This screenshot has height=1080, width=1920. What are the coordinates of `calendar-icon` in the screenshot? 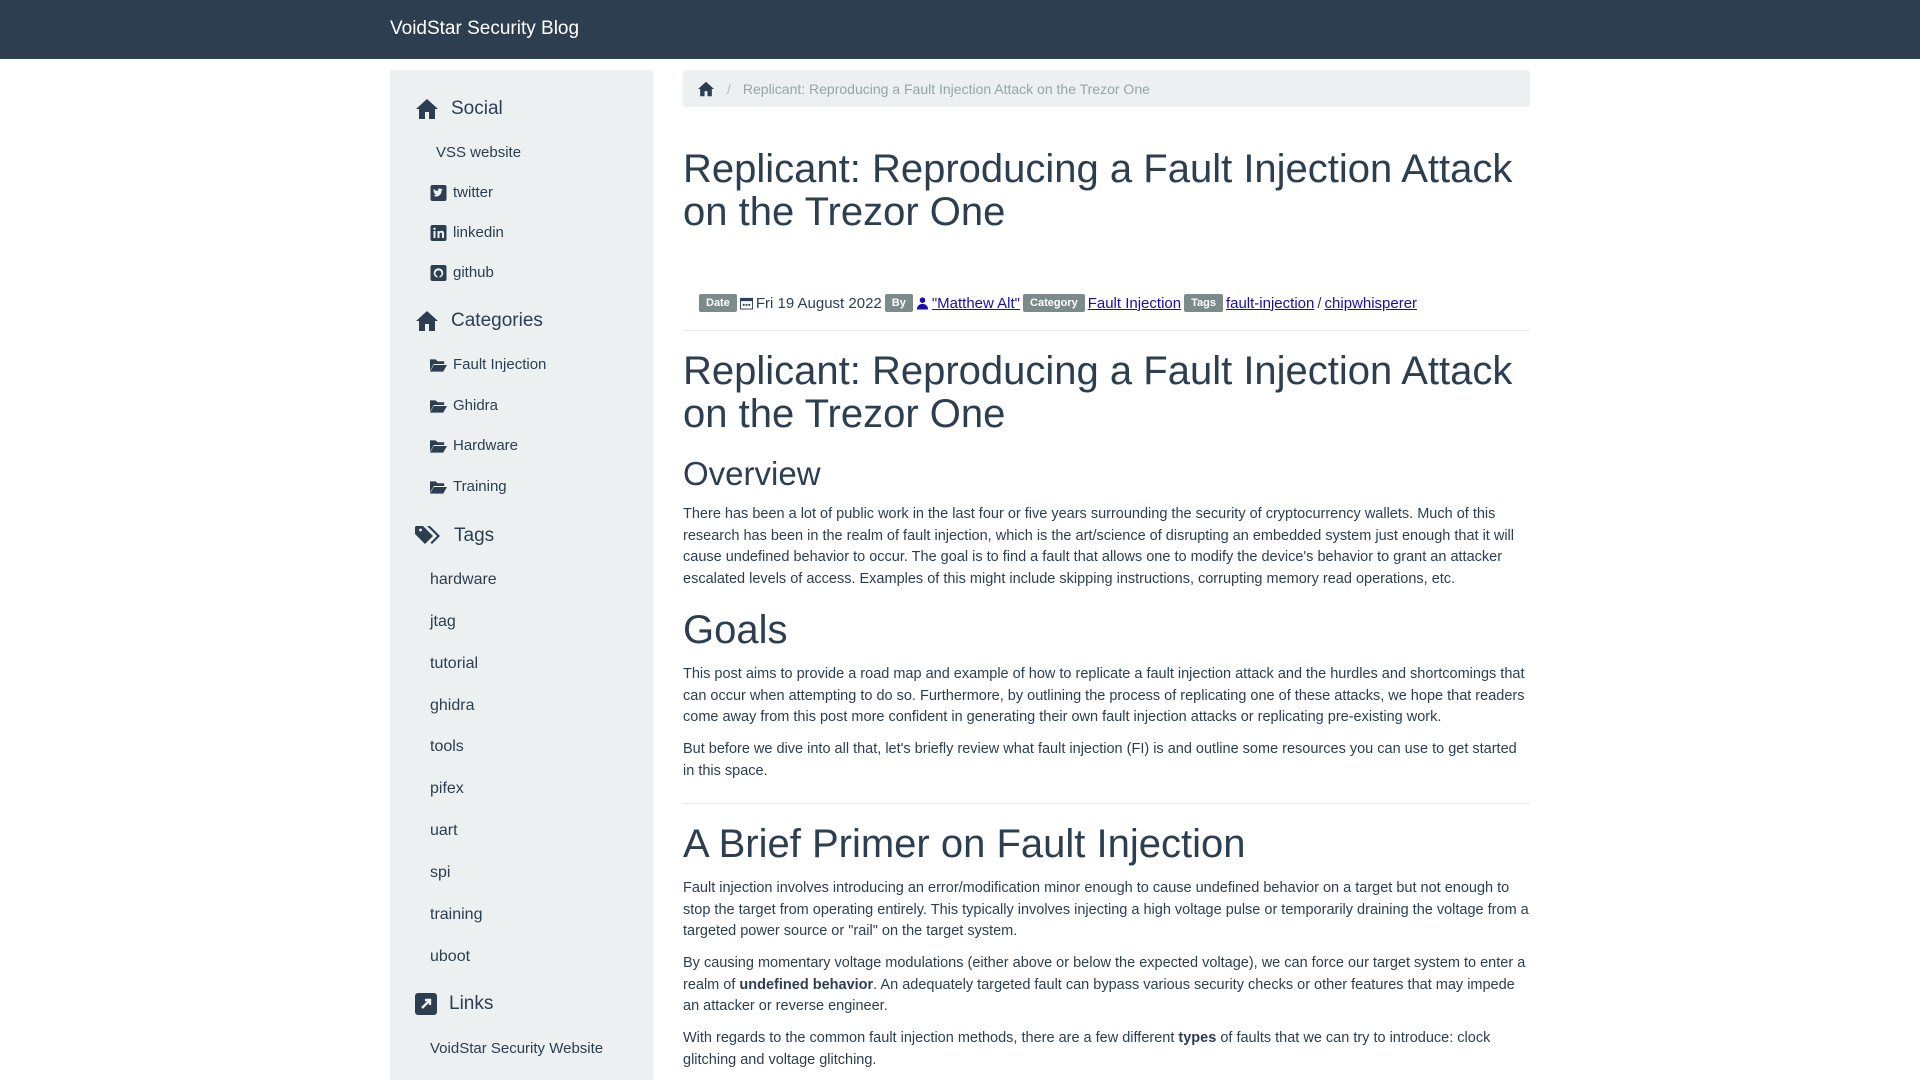 It's located at (746, 303).